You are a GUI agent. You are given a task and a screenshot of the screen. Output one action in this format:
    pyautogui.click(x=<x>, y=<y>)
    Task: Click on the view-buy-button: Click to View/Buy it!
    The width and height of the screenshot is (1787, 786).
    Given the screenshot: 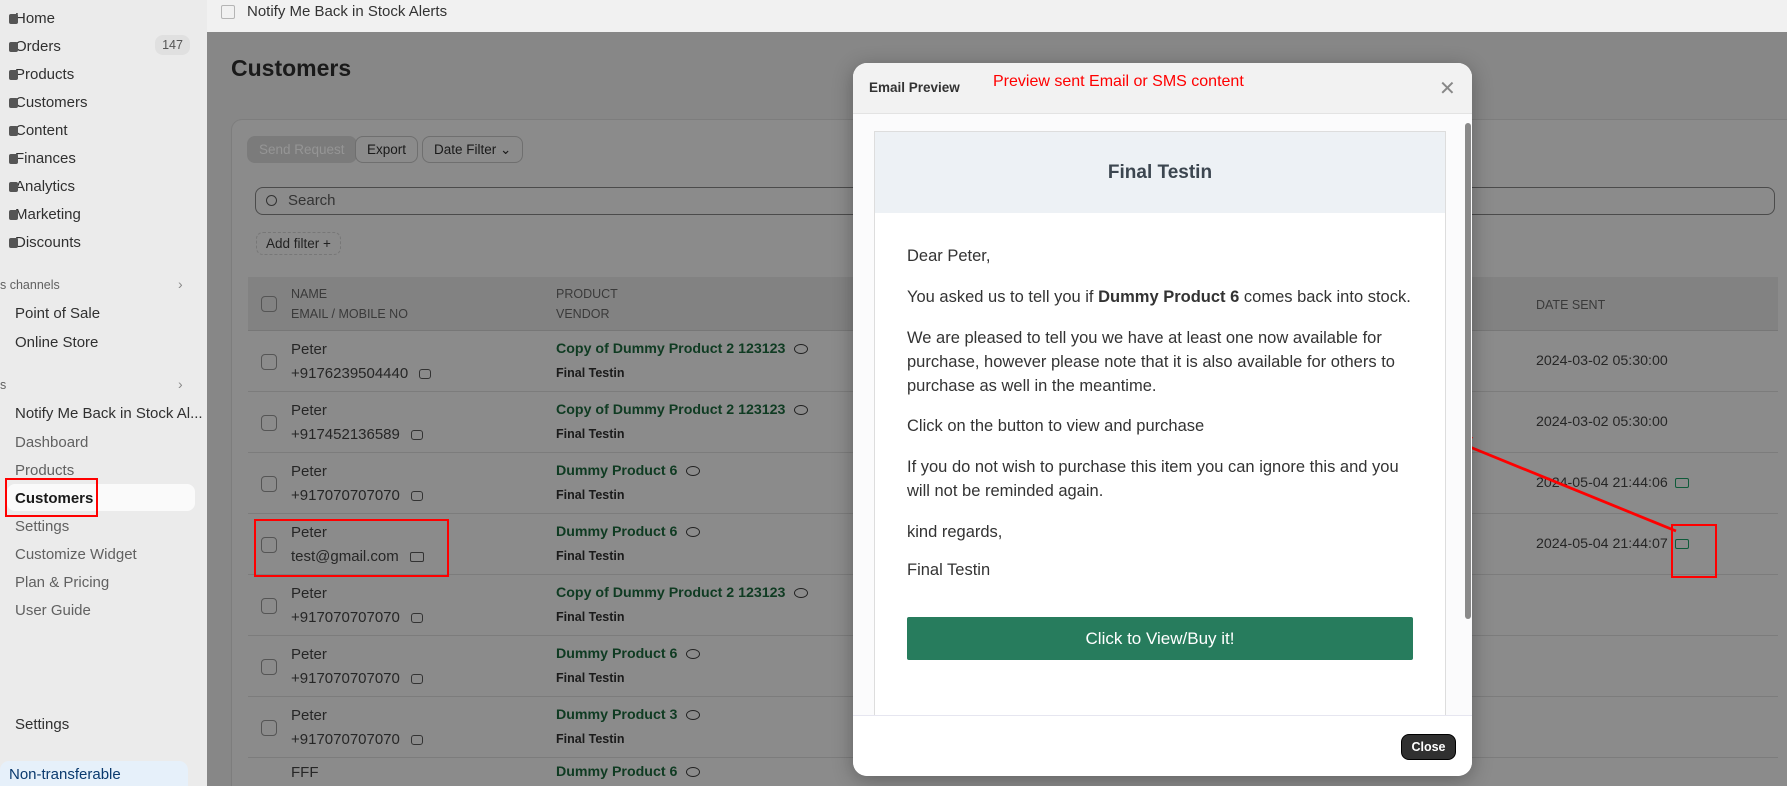 What is the action you would take?
    pyautogui.click(x=1160, y=638)
    